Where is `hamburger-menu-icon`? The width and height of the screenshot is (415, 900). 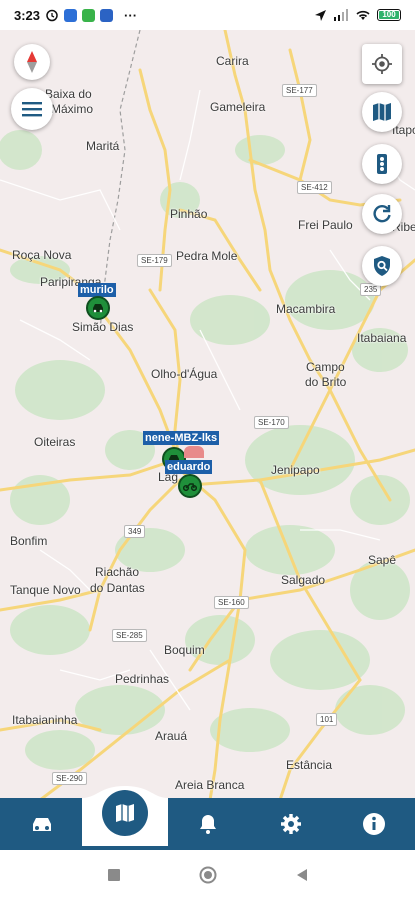
hamburger-menu-icon is located at coordinates (32, 109).